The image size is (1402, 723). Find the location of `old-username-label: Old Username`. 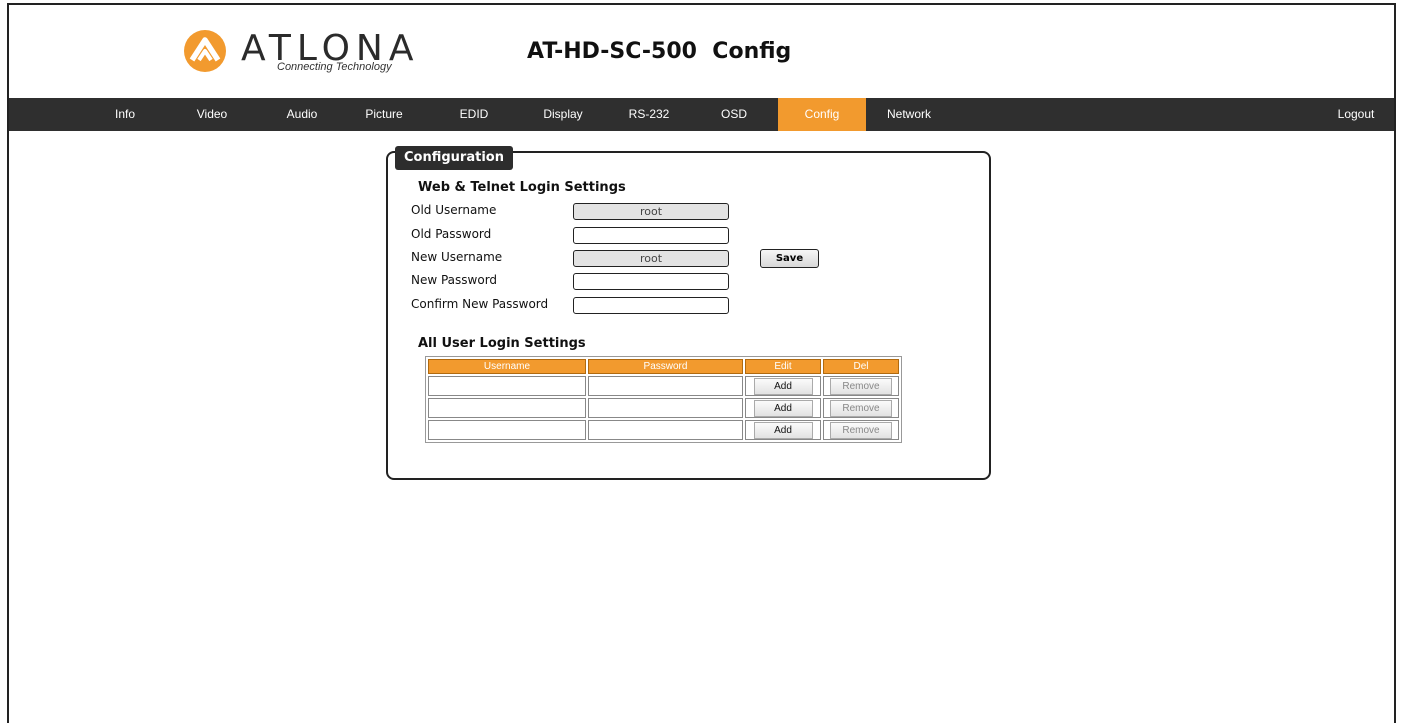

old-username-label: Old Username is located at coordinates (454, 210).